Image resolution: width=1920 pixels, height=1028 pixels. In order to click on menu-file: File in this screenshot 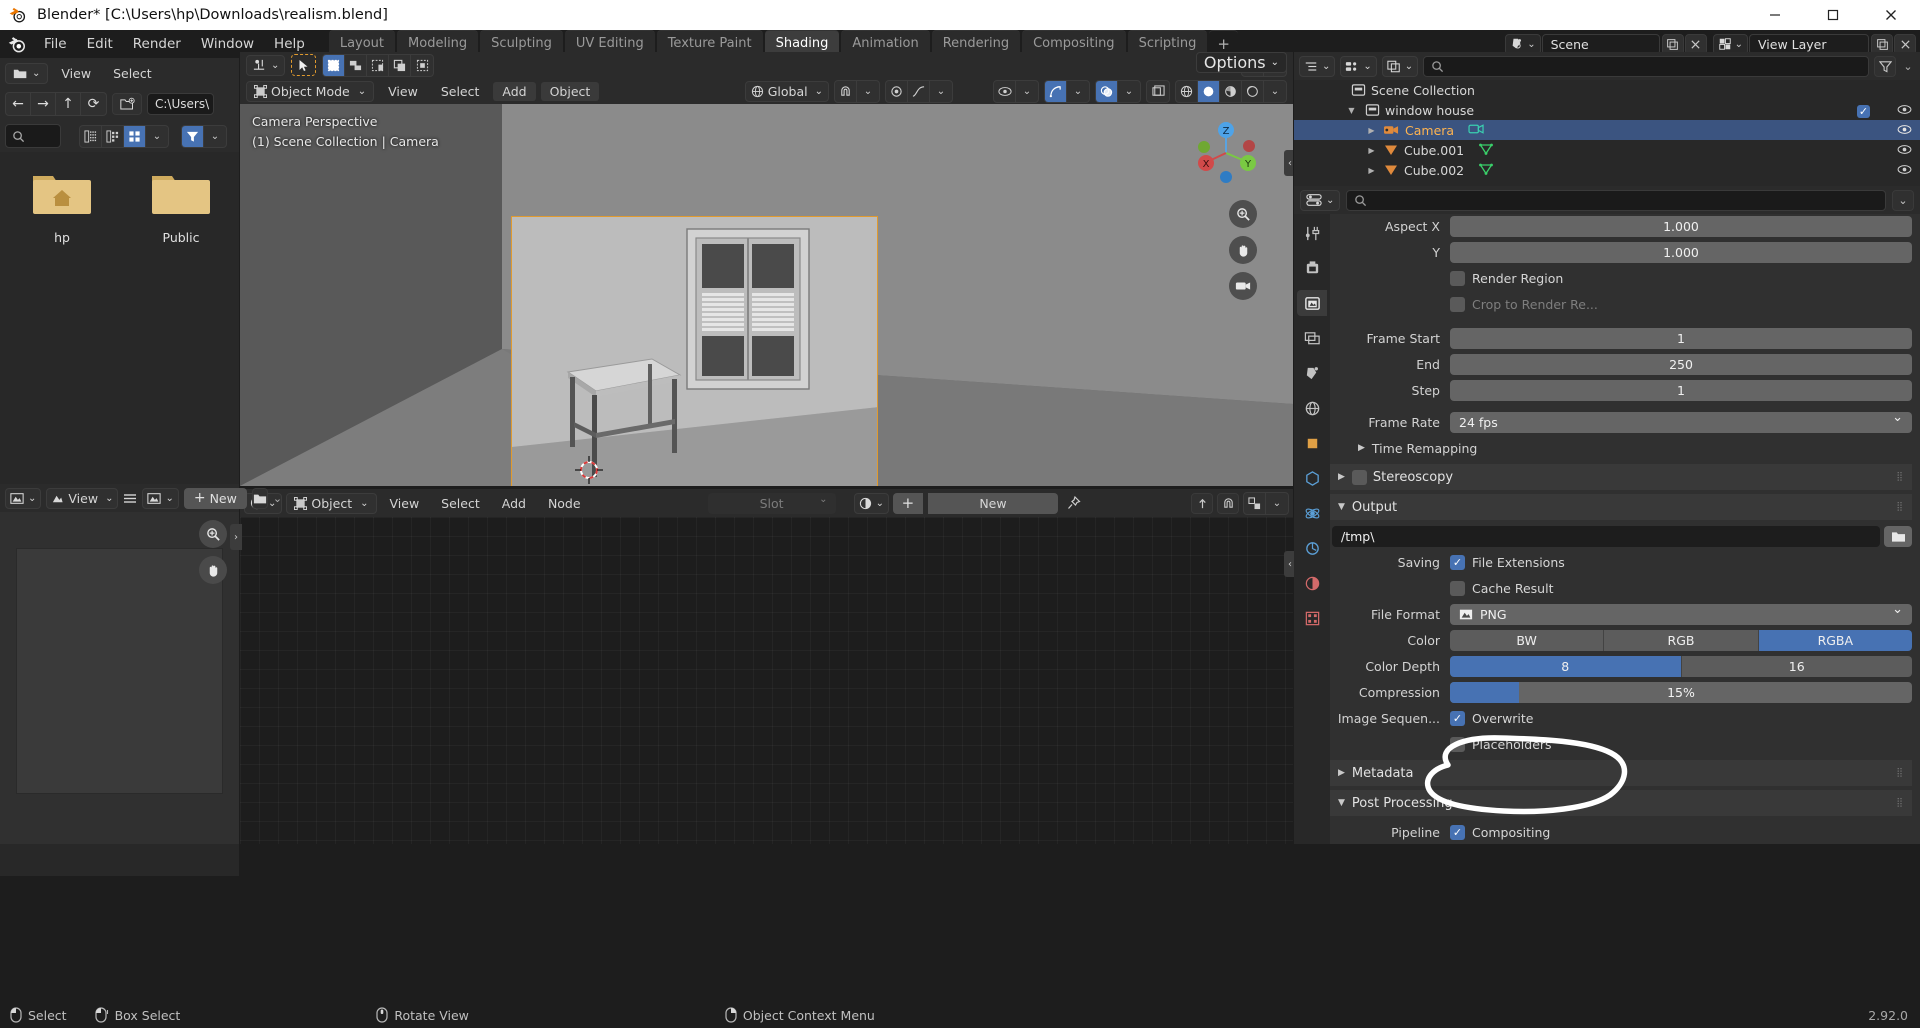, I will do `click(55, 44)`.